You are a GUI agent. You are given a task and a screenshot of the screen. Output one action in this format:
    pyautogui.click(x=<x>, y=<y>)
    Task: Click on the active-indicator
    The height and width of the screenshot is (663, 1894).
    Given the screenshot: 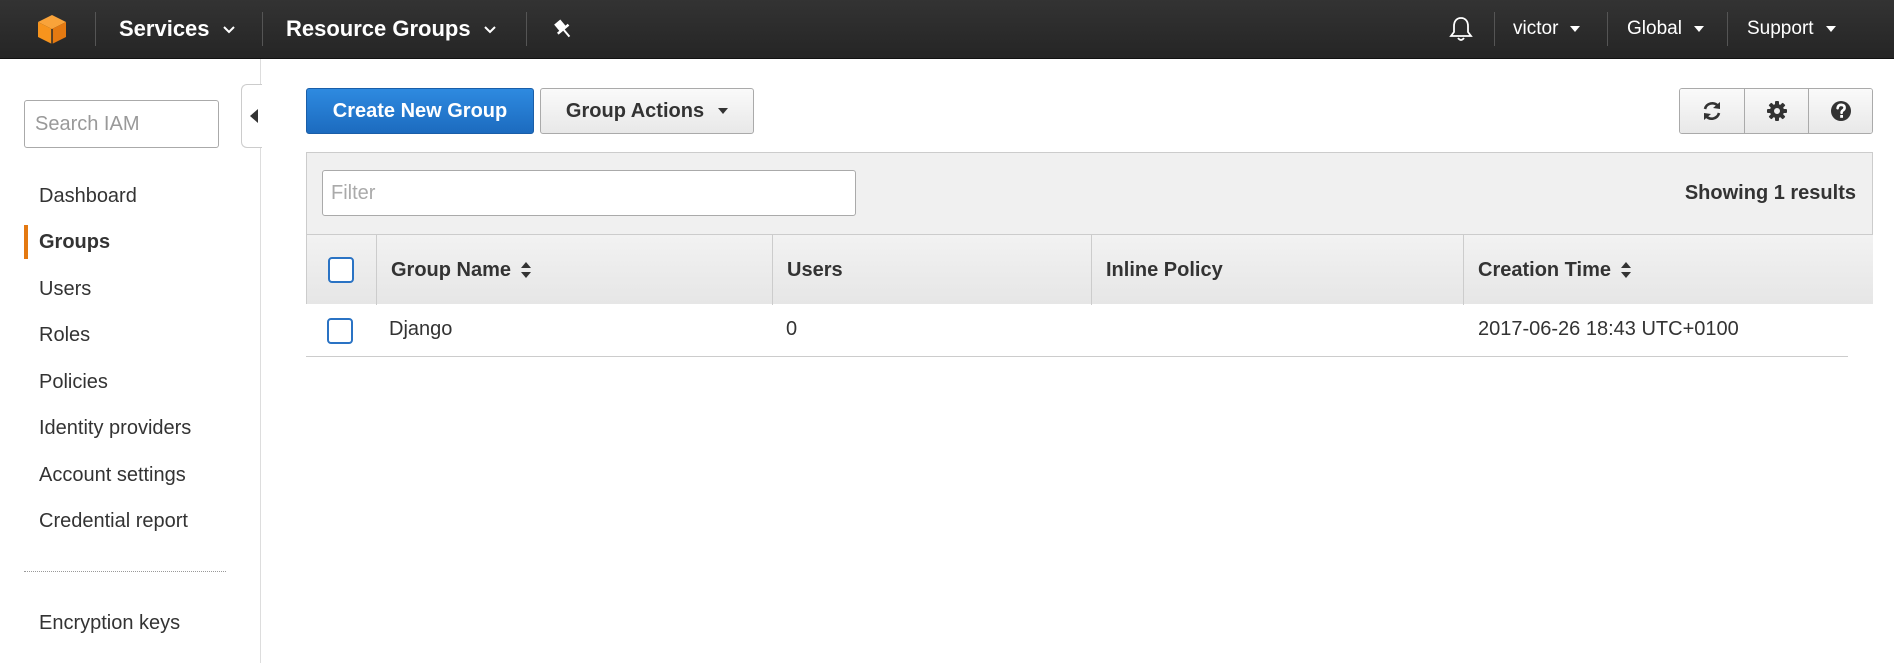 What is the action you would take?
    pyautogui.click(x=26, y=242)
    